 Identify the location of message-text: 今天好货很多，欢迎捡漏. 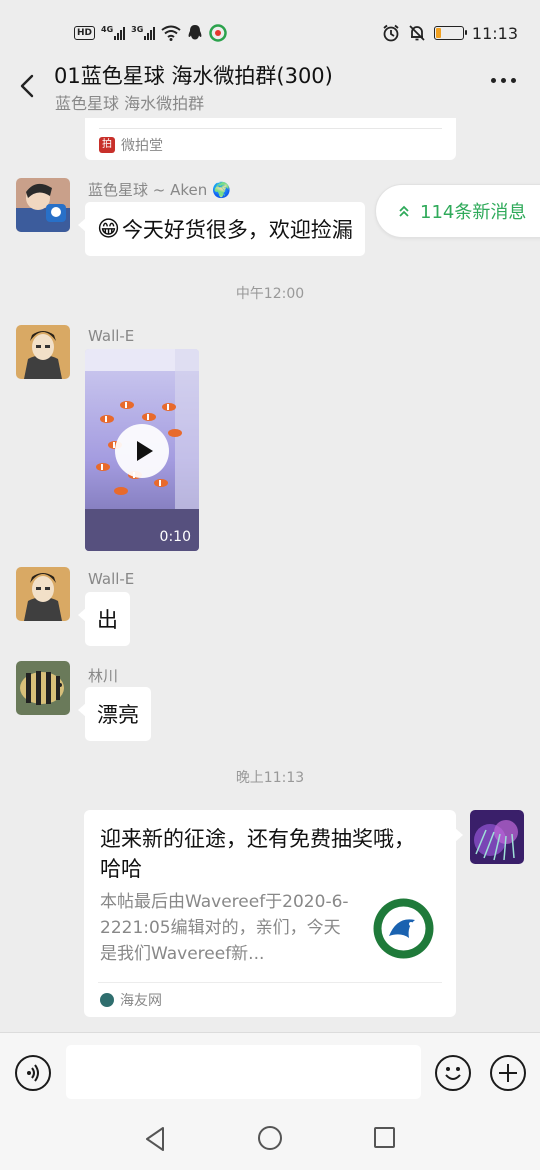
(237, 230).